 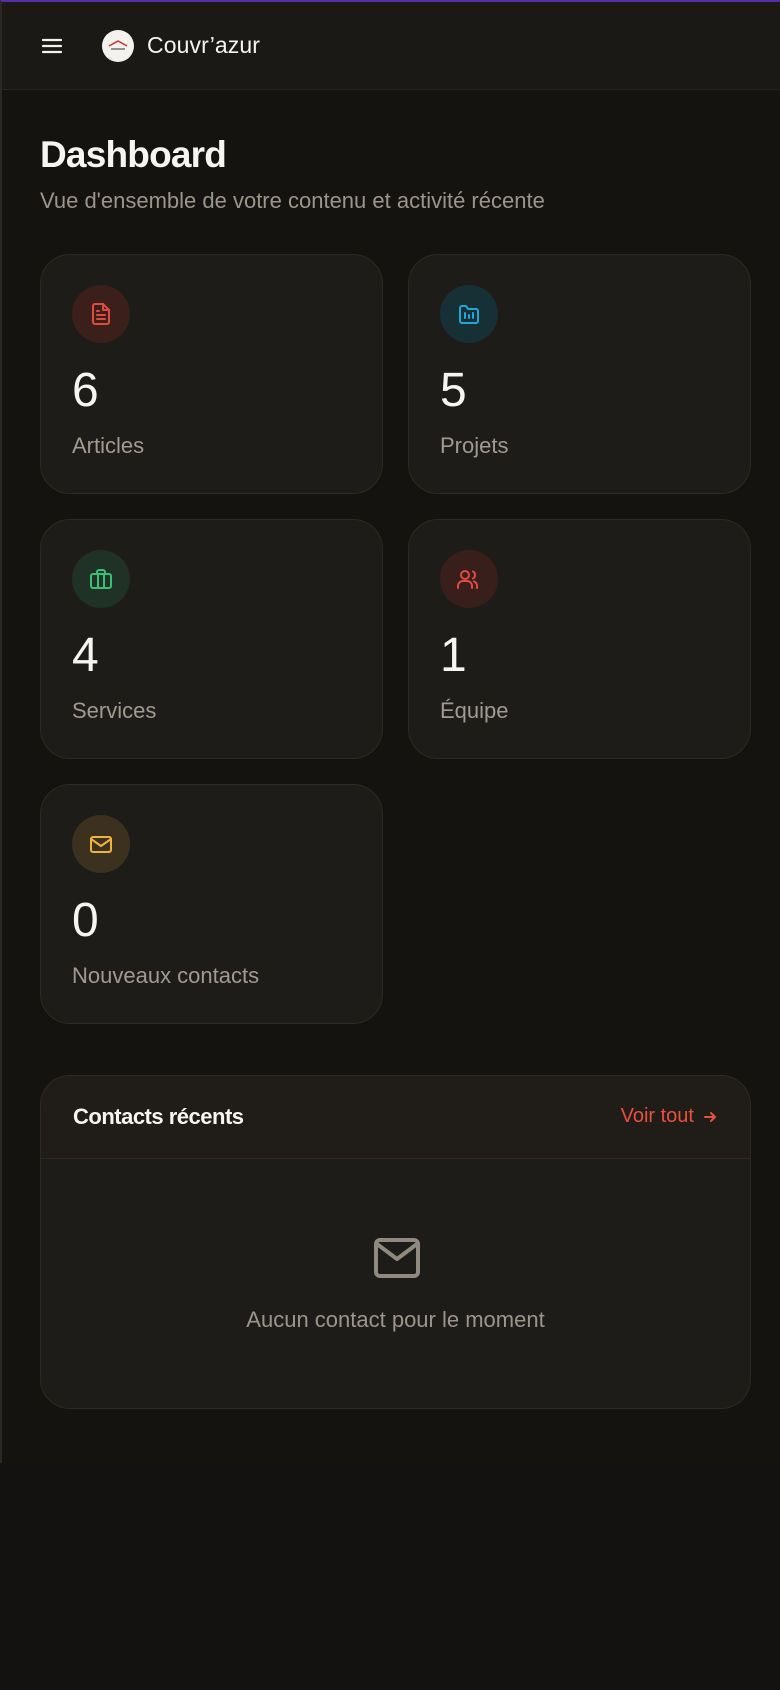 I want to click on menu-button, so click(x=52, y=46).